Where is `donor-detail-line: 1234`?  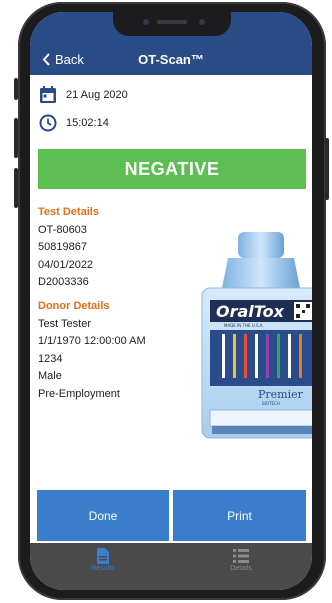 donor-detail-line: 1234 is located at coordinates (50, 358).